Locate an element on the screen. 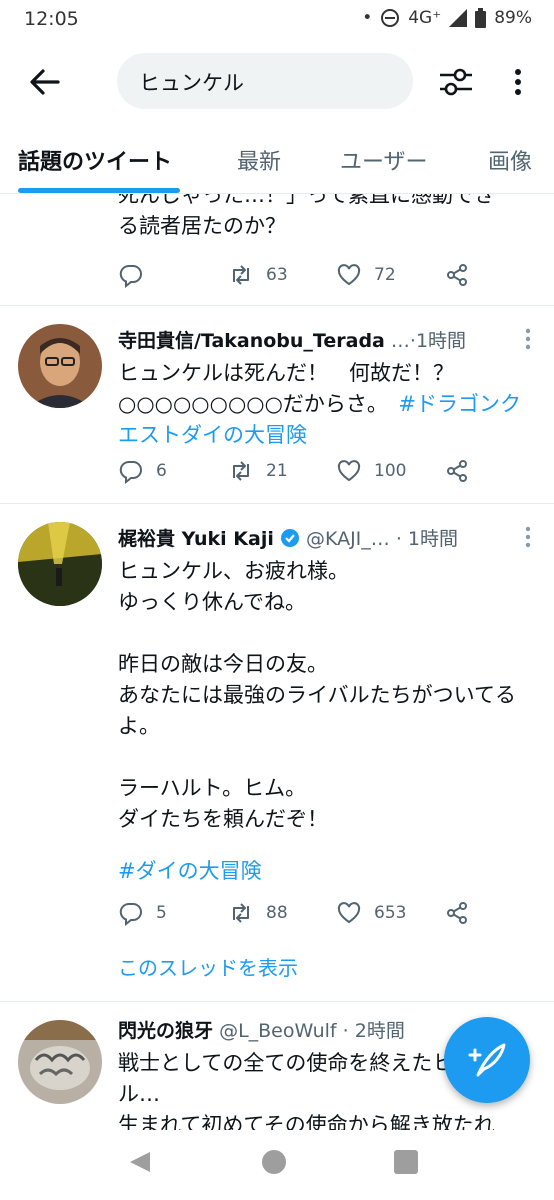 This screenshot has width=554, height=1200. reply-count: 5 is located at coordinates (161, 913).